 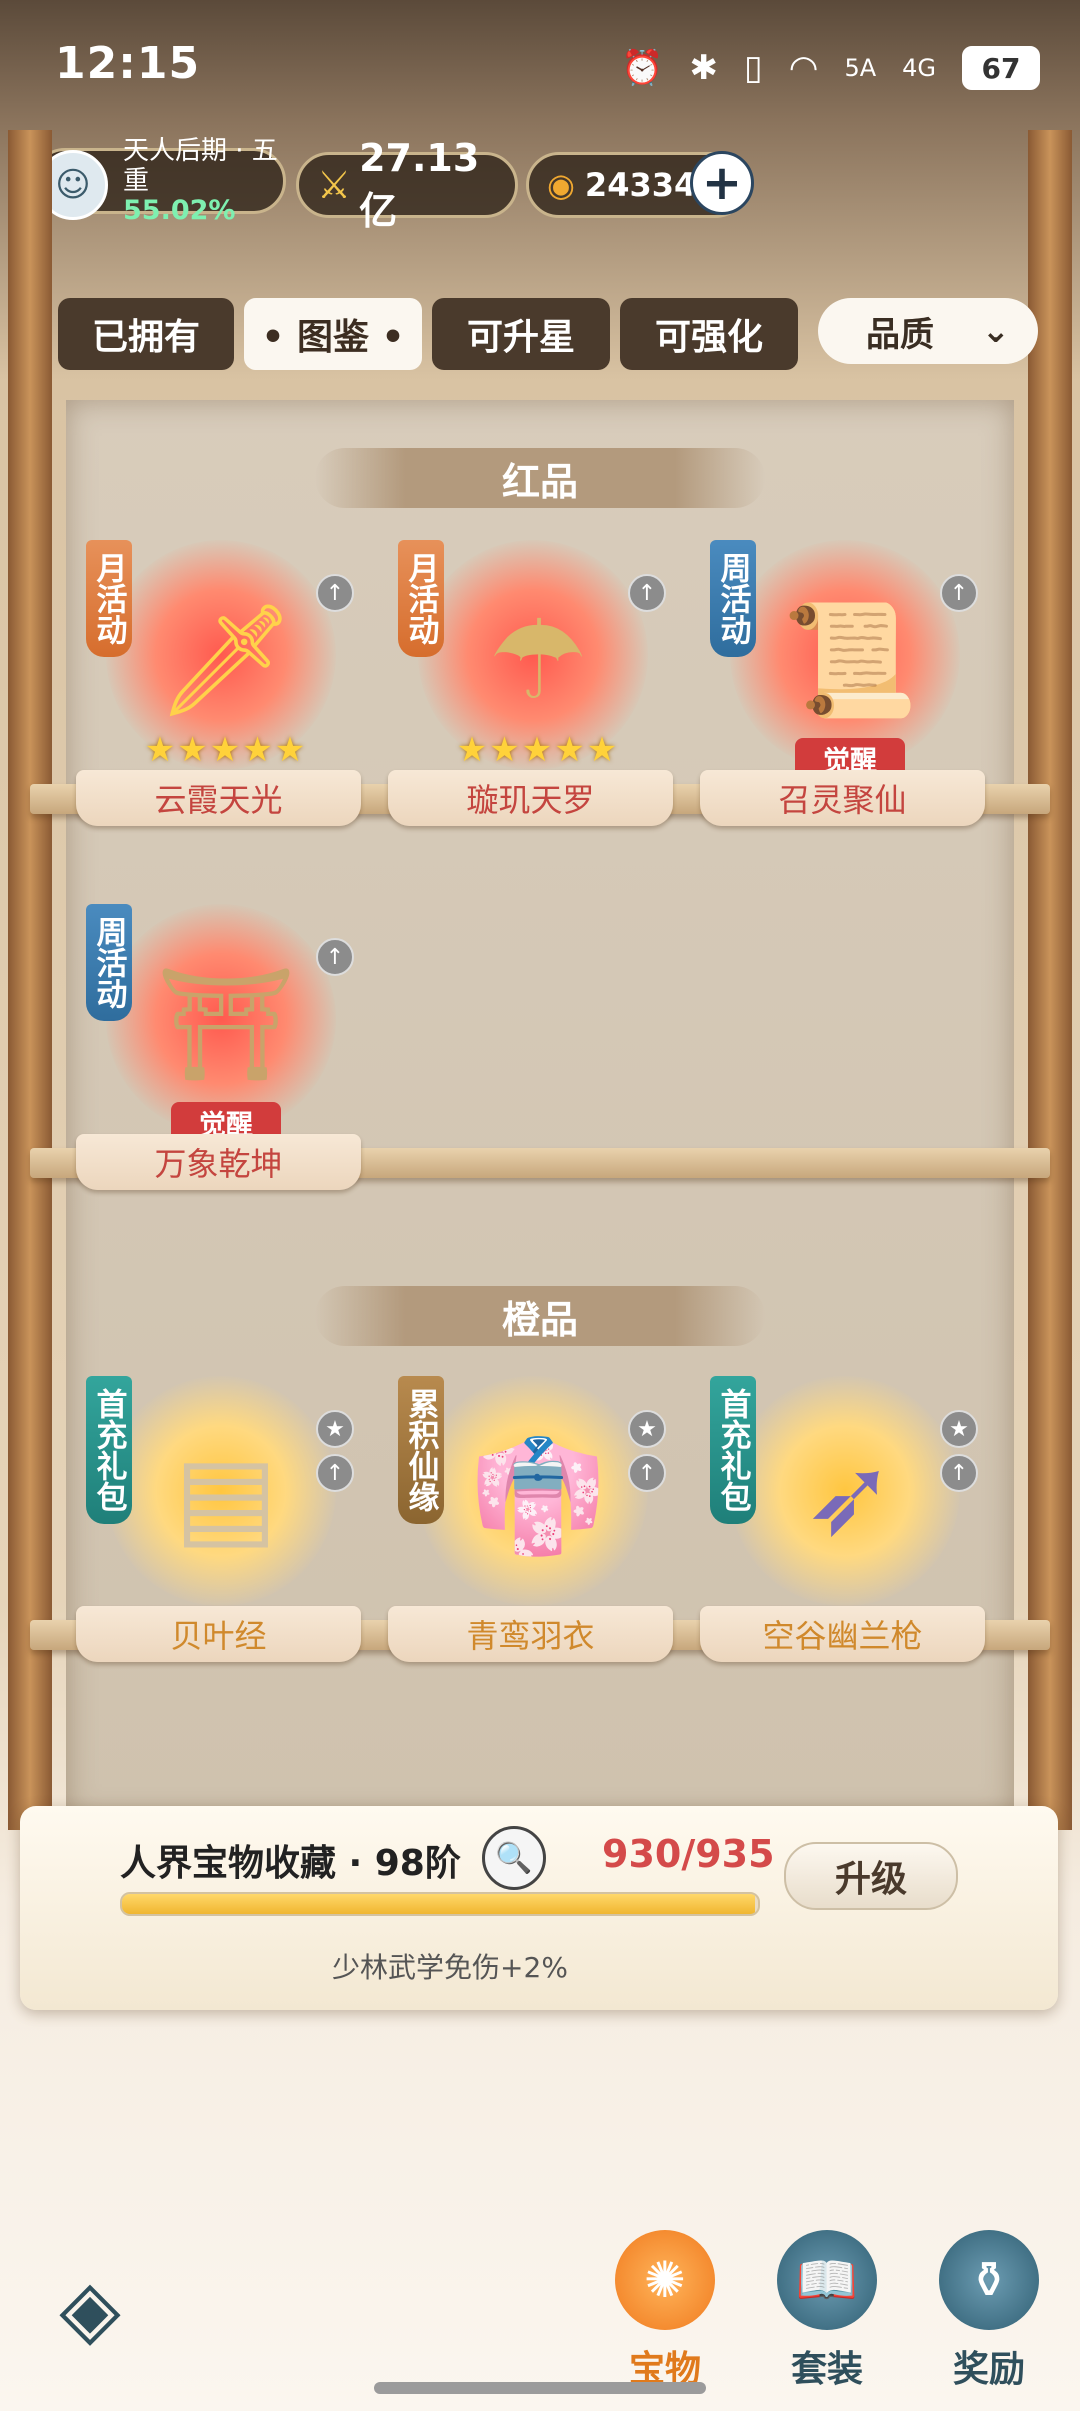 I want to click on tab-enhance: 可强化, so click(x=709, y=334).